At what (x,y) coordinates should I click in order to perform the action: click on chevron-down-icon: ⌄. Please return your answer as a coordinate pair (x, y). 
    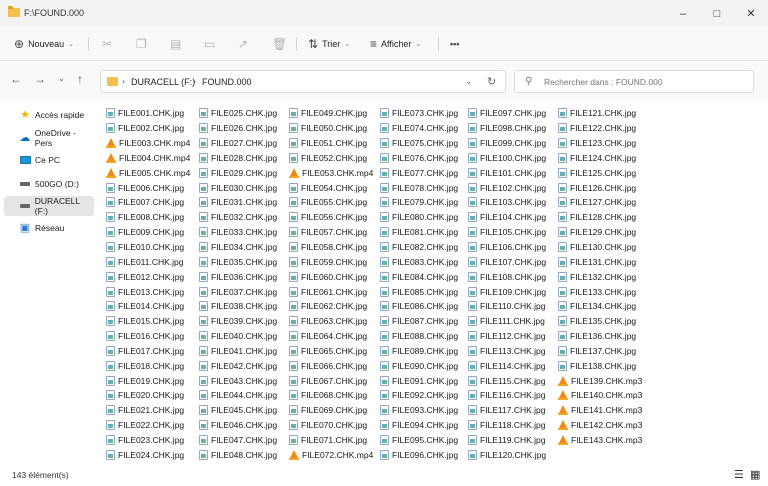
    Looking at the image, I should click on (469, 81).